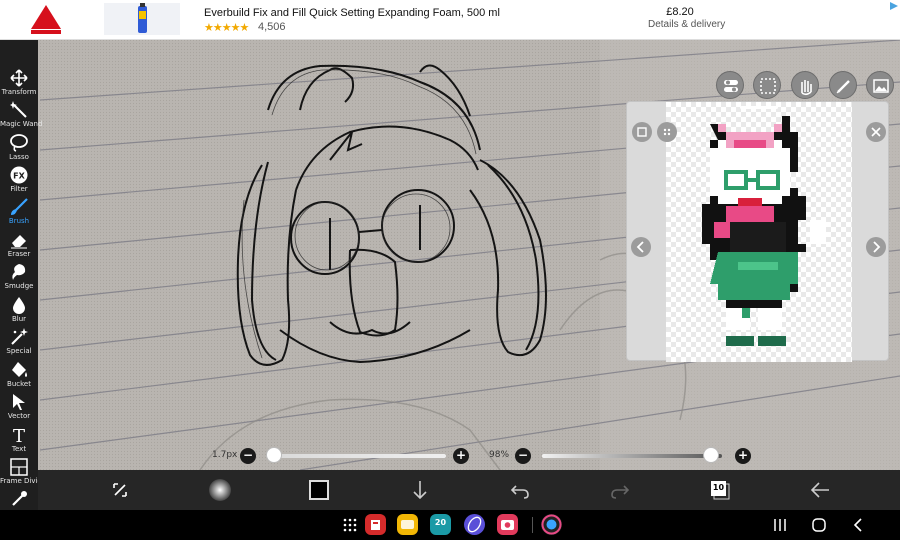 This screenshot has width=900, height=540. I want to click on size-decrease-button: −, so click(248, 456).